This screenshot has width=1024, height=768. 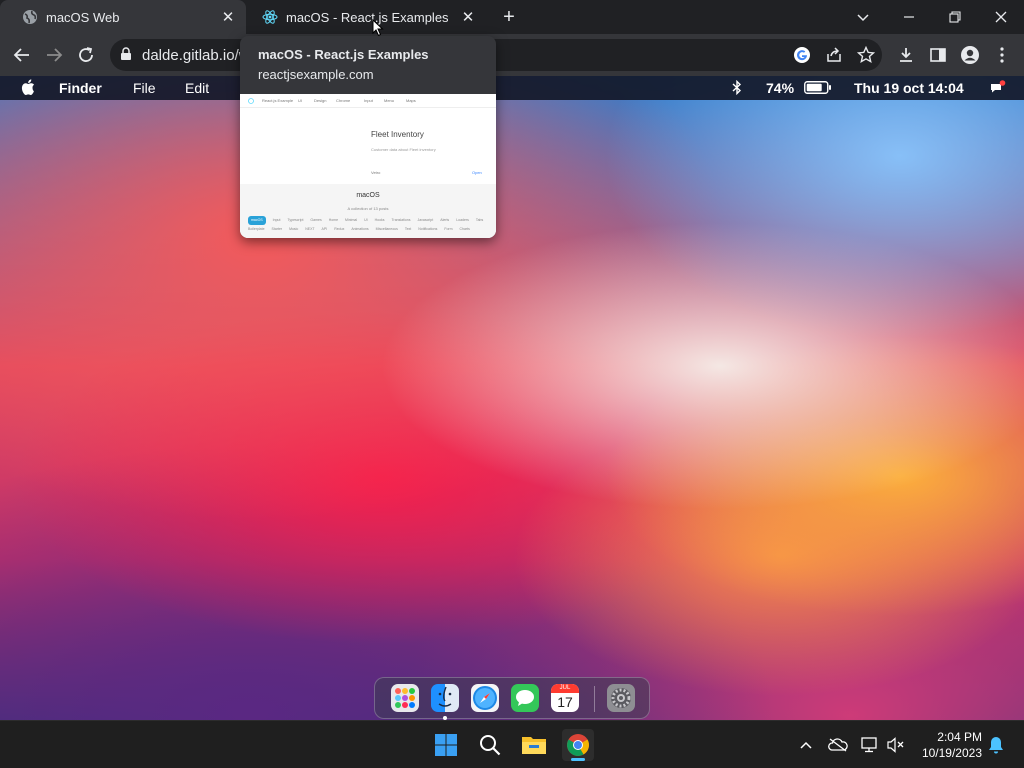 What do you see at coordinates (490, 745) in the screenshot?
I see `search-icon` at bounding box center [490, 745].